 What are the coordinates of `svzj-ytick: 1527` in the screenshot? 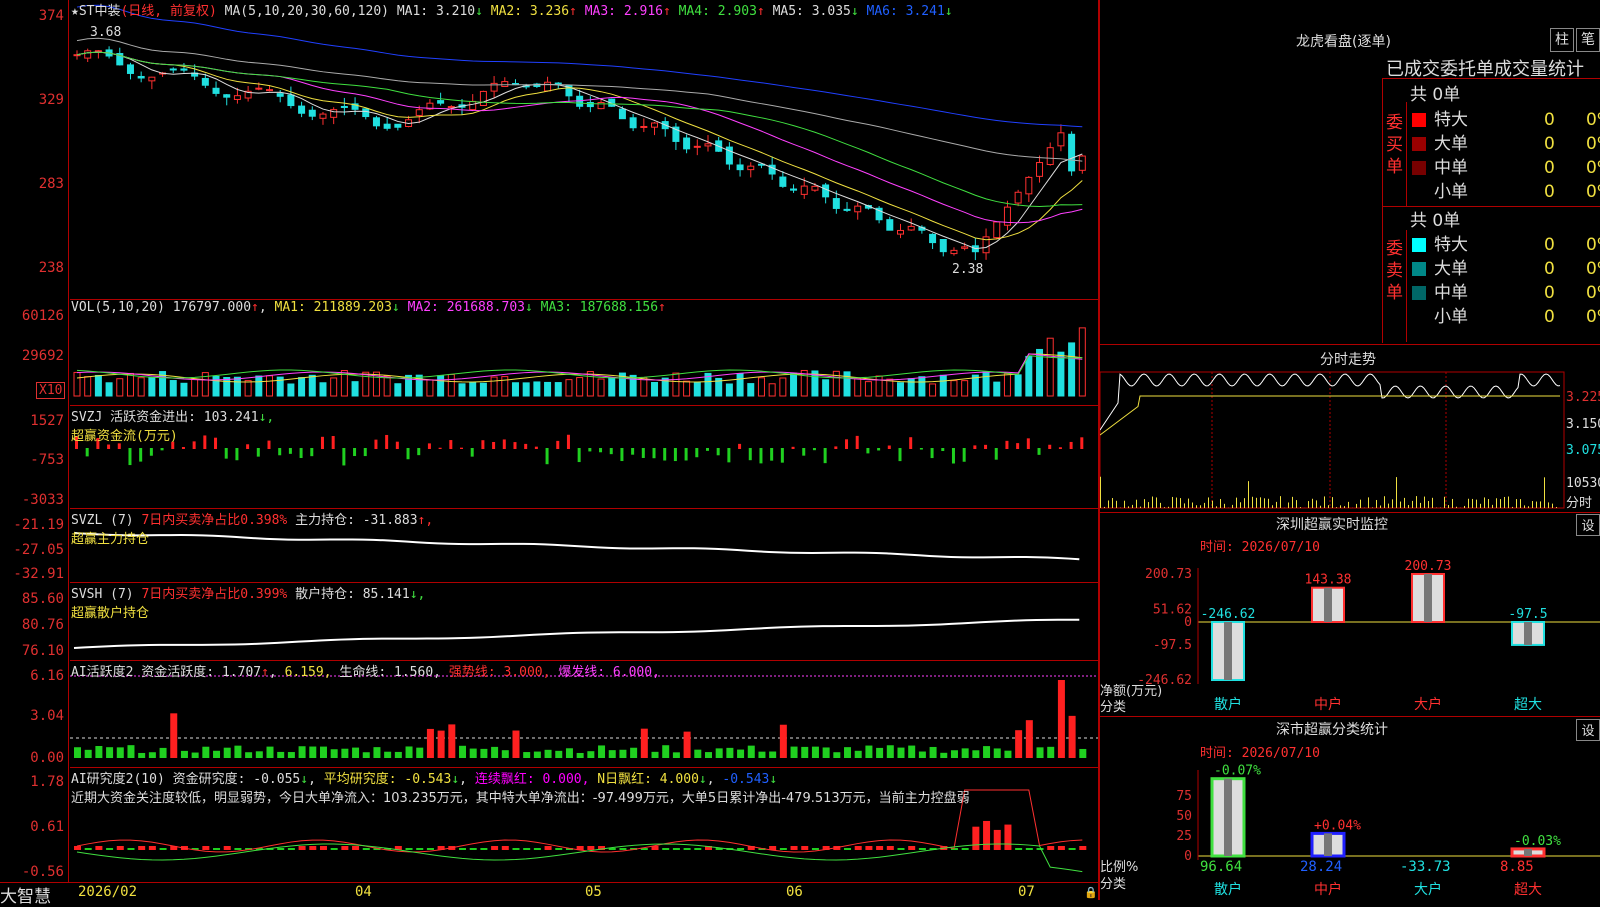 It's located at (33, 421).